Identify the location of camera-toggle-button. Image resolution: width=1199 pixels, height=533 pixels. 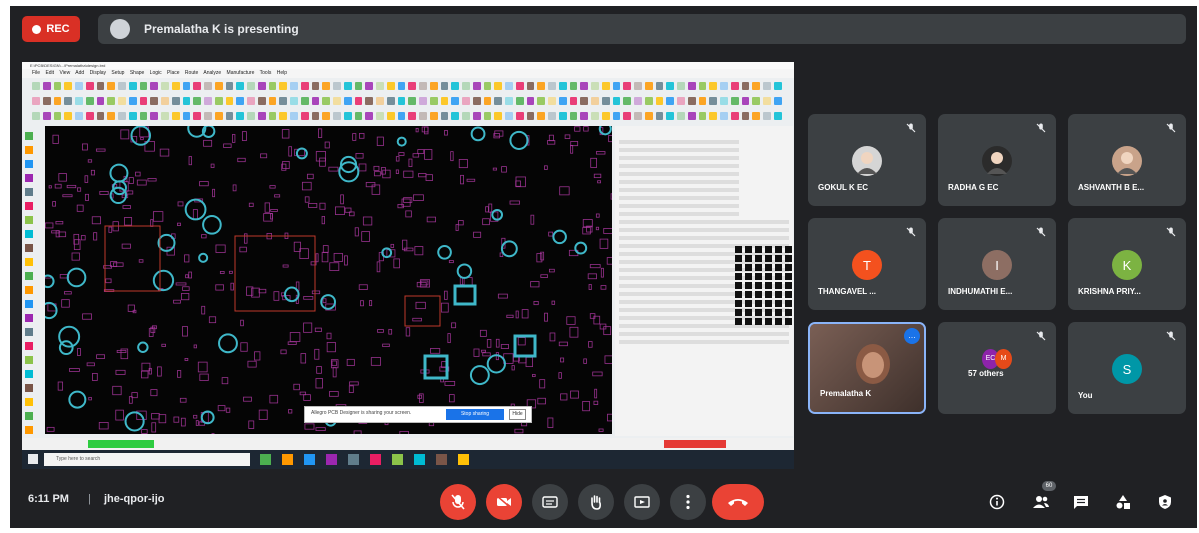
(504, 502).